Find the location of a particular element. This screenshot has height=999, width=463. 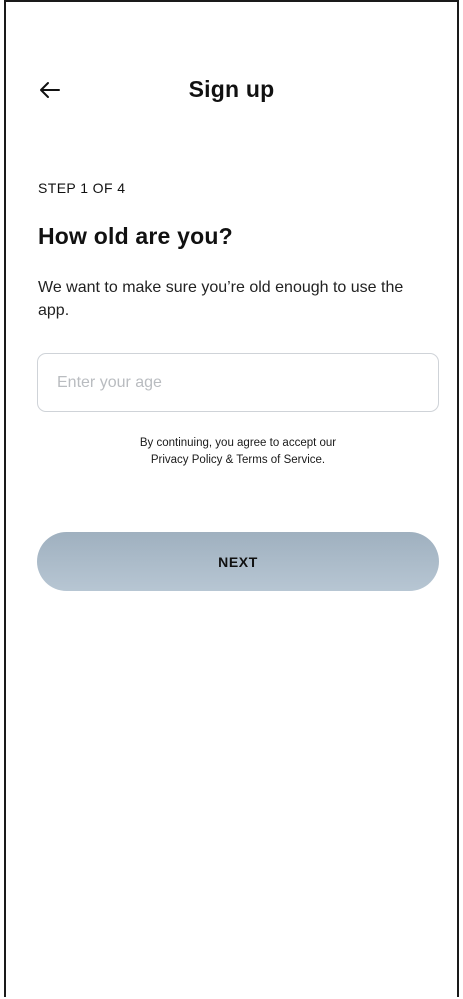

step-indicator: STEP 1 OF 4 is located at coordinates (82, 188).